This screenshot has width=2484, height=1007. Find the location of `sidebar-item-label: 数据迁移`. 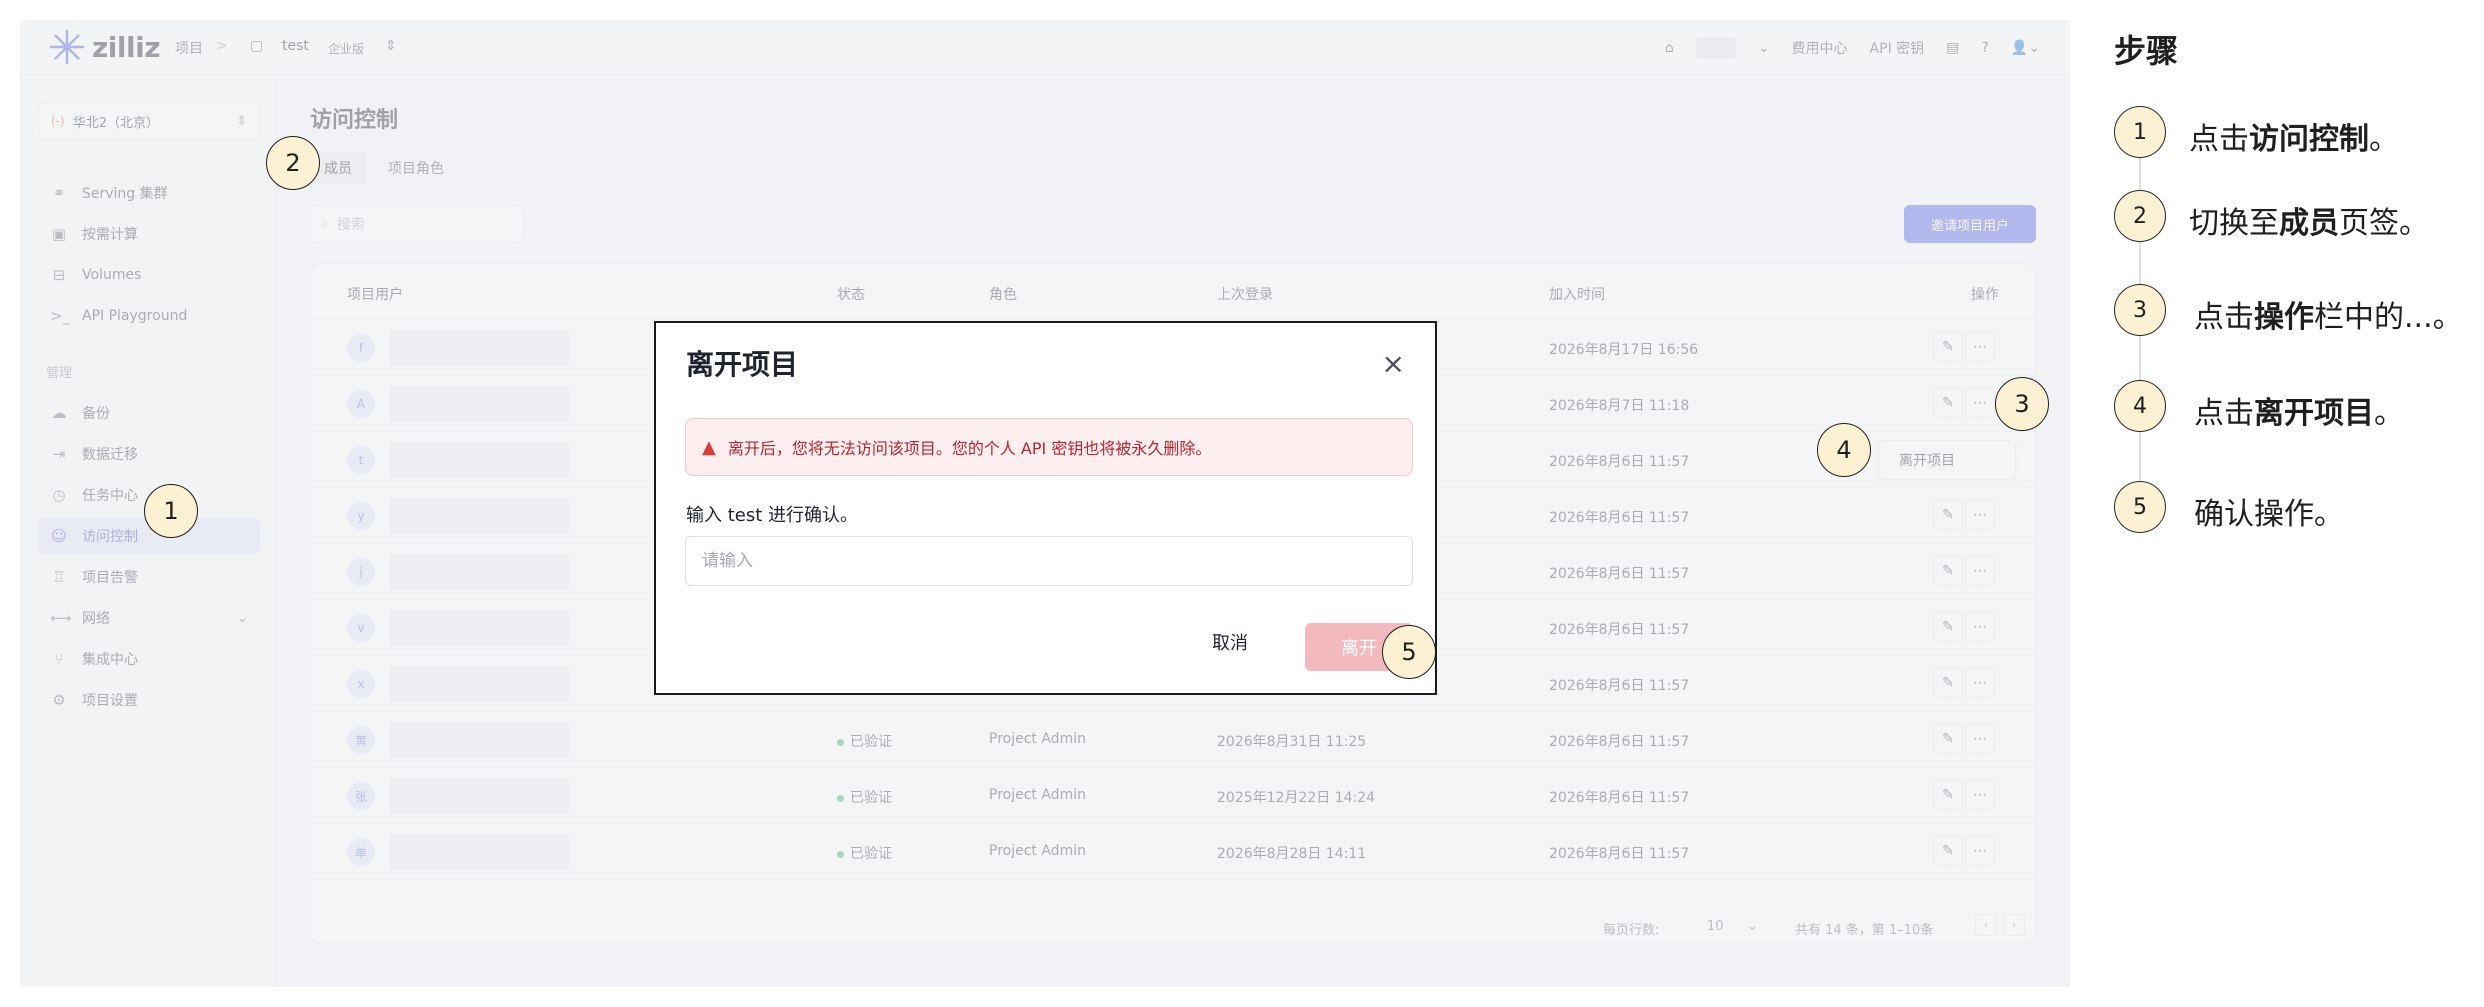

sidebar-item-label: 数据迁移 is located at coordinates (110, 455).